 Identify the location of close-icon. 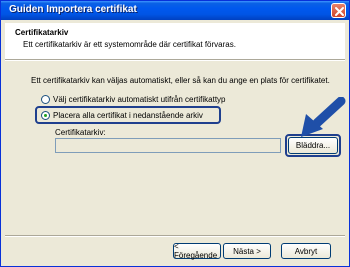
(339, 11).